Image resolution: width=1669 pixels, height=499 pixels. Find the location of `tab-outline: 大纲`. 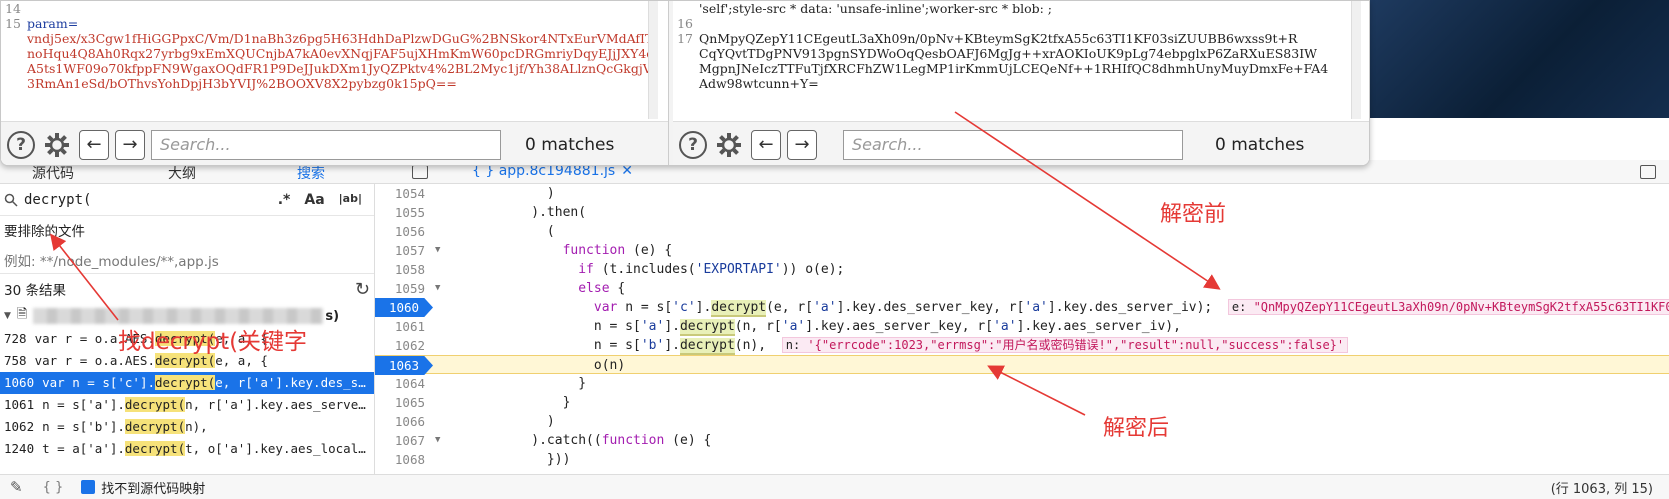

tab-outline: 大纲 is located at coordinates (182, 173).